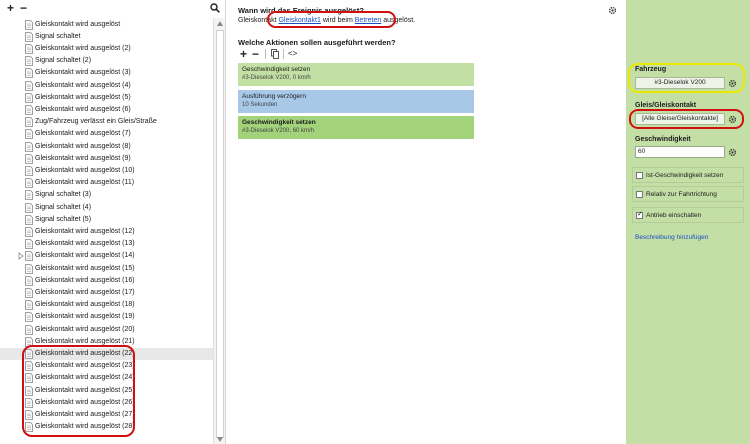  Describe the element at coordinates (106, 61) in the screenshot. I see `tree-item: Signal schaltet (2)` at that location.